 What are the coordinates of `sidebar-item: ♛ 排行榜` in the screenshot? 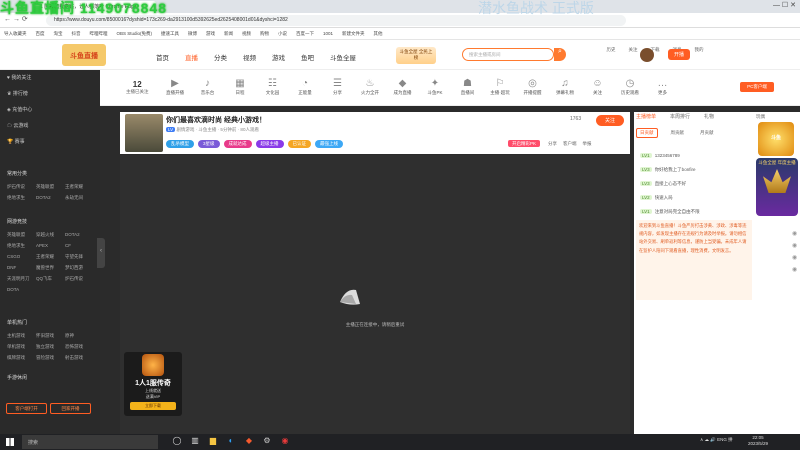 It's located at (17, 93).